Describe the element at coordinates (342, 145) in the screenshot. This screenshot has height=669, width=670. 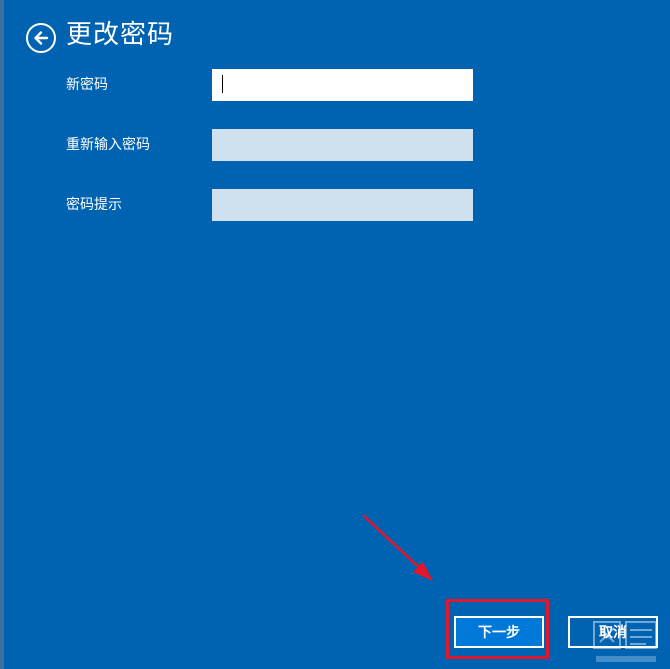
I see `reenter-password-field` at that location.